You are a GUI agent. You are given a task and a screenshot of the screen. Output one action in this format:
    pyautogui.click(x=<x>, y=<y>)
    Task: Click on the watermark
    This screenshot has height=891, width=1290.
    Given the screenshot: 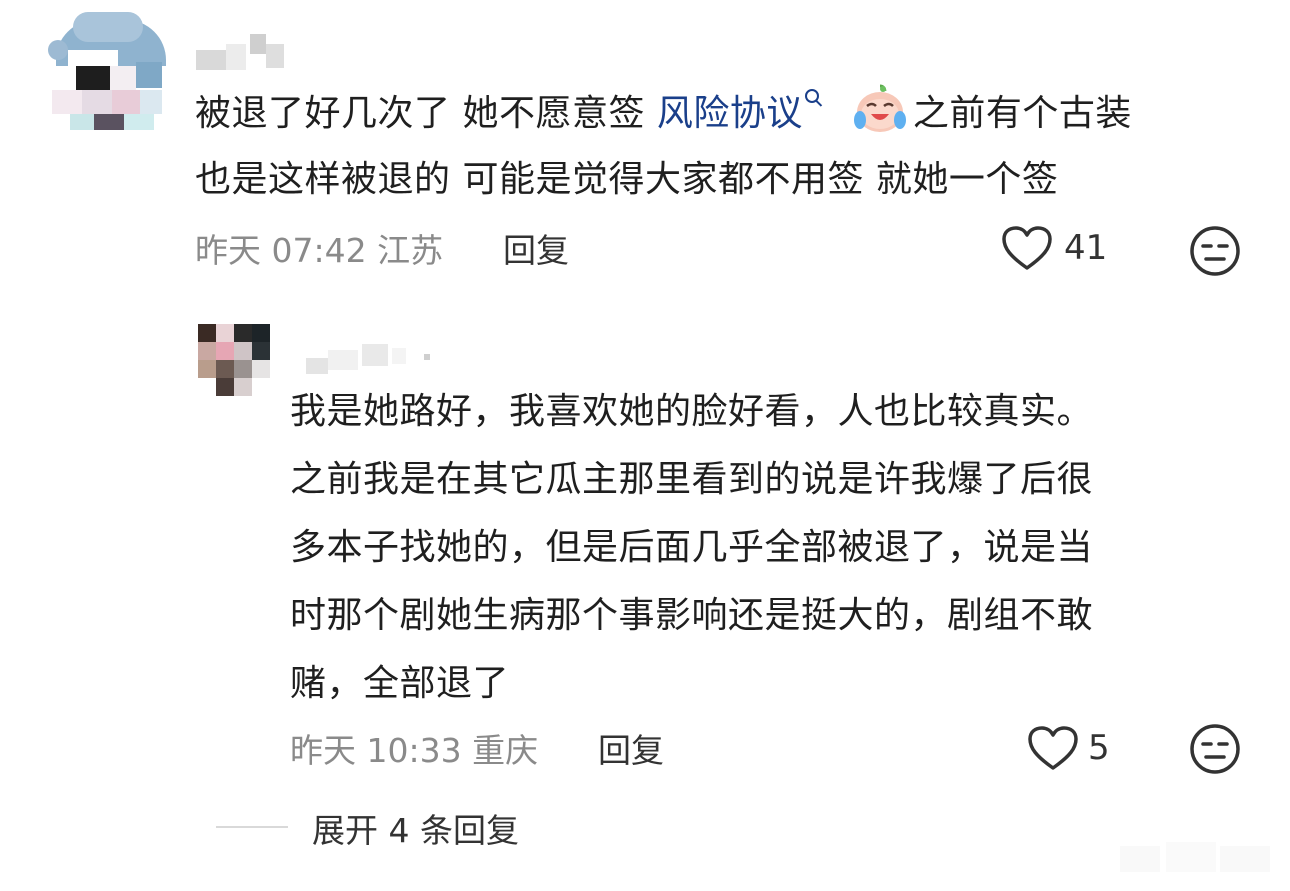 What is the action you would take?
    pyautogui.click(x=1200, y=858)
    